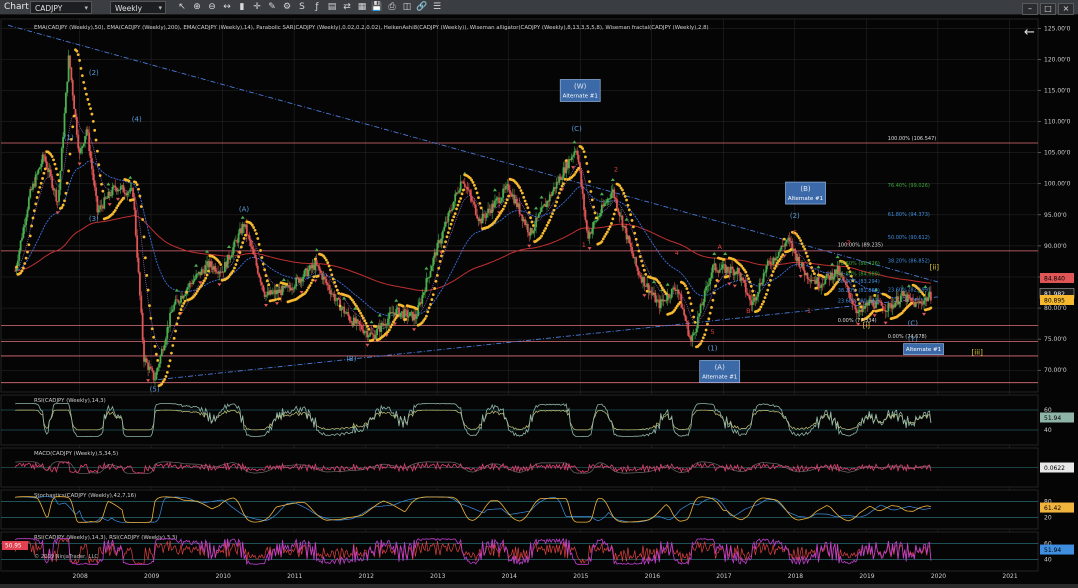 This screenshot has width=1078, height=588. What do you see at coordinates (302, 7) in the screenshot?
I see `strategy-icon: S` at bounding box center [302, 7].